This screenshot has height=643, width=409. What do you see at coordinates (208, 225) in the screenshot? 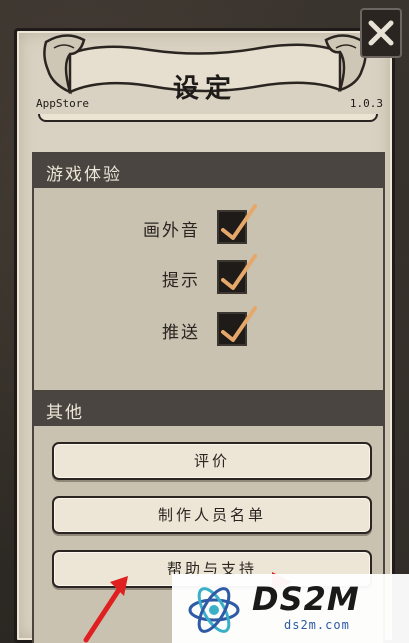
I see `toggle-row-voiceover: 画外音` at bounding box center [208, 225].